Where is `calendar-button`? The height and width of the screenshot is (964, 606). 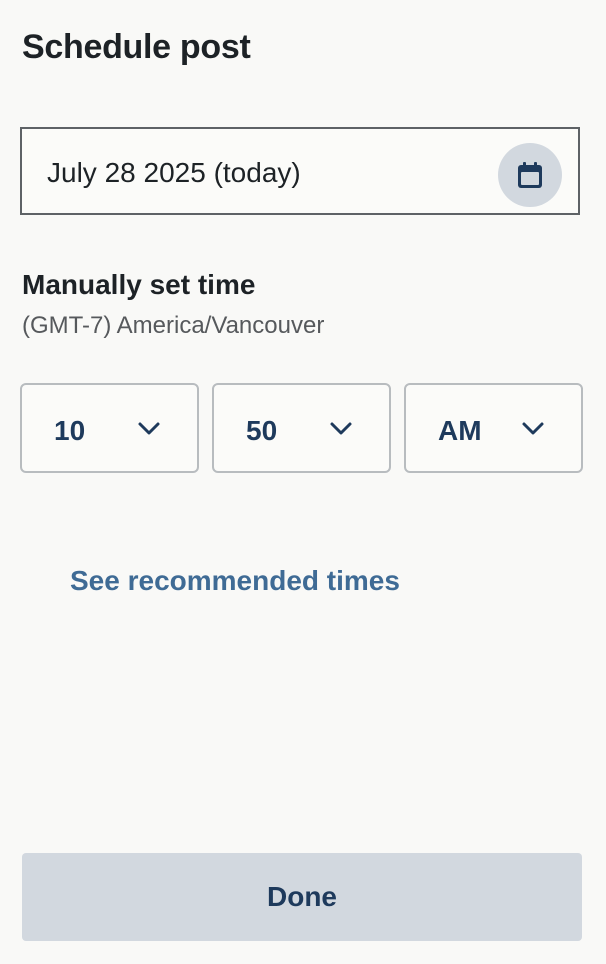
calendar-button is located at coordinates (530, 175).